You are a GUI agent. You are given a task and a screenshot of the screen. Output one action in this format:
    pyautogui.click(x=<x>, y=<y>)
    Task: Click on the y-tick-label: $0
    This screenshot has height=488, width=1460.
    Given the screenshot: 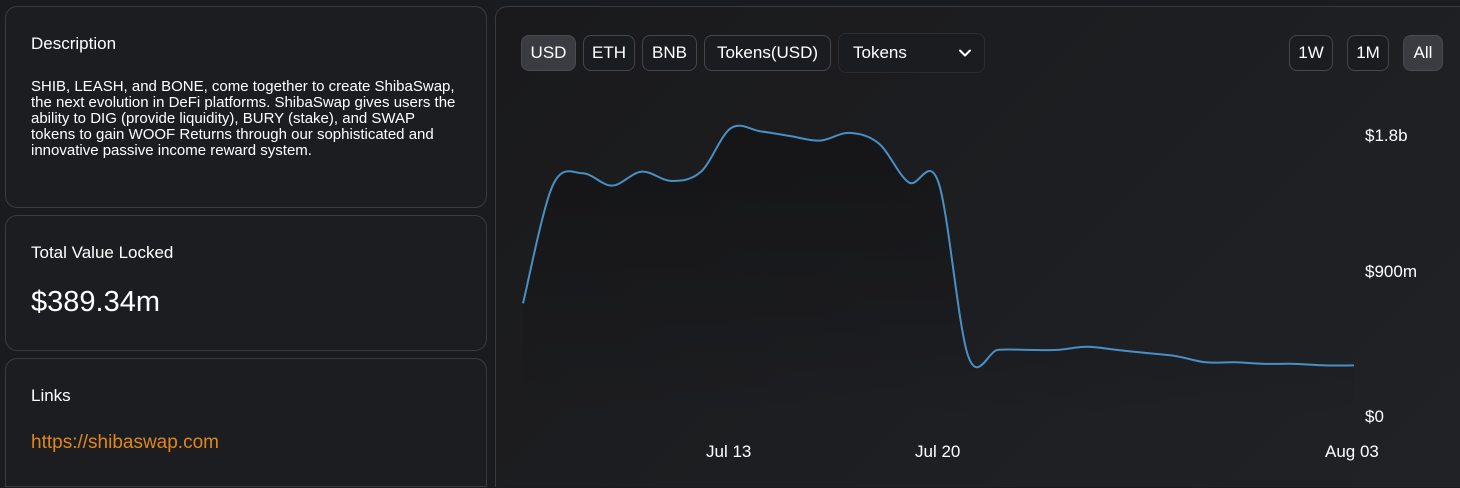 What is the action you would take?
    pyautogui.click(x=1374, y=416)
    